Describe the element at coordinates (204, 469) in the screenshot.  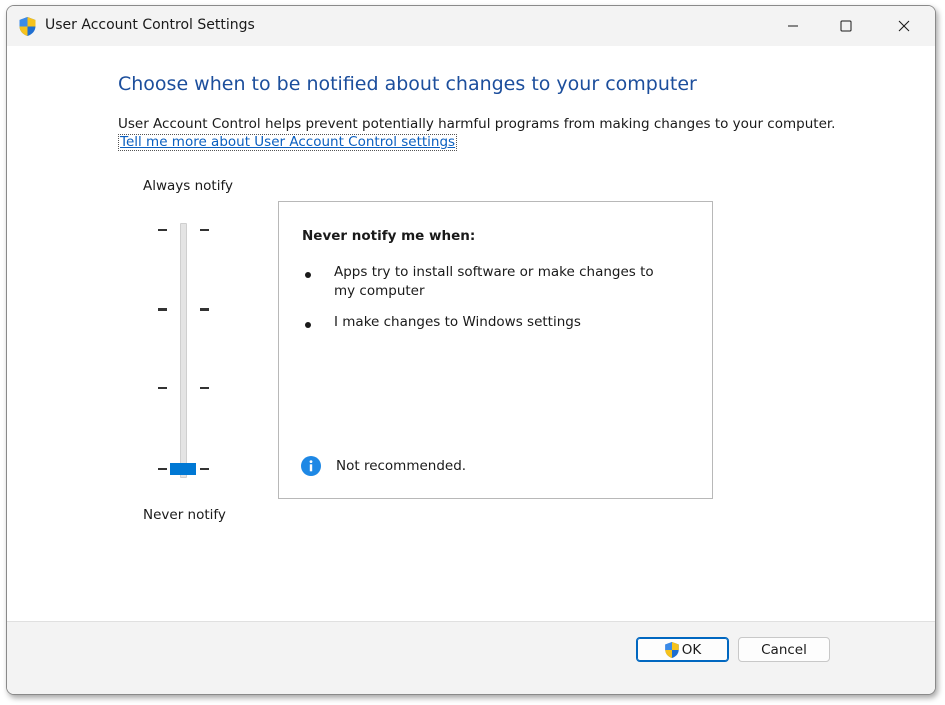
I see `slider-tick-level-1-right` at that location.